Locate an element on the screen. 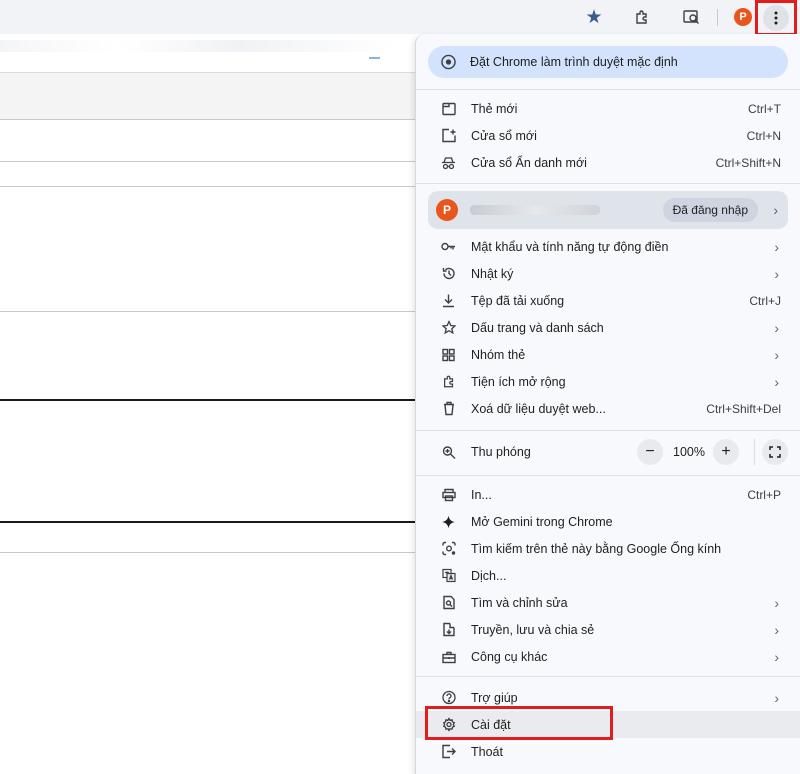 The image size is (800, 774). menu-item-passwords: Mật khẩu và tính năng tự động điền › is located at coordinates (608, 246).